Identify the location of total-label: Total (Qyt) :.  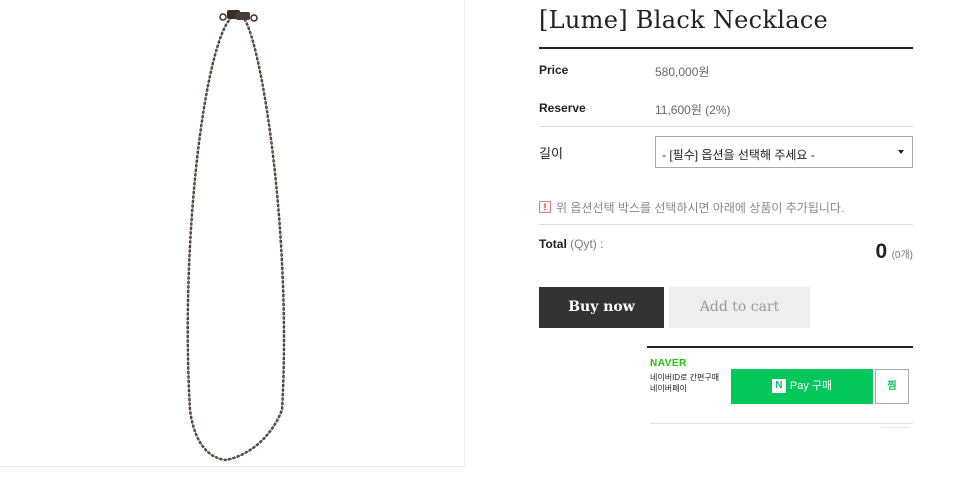
(571, 244).